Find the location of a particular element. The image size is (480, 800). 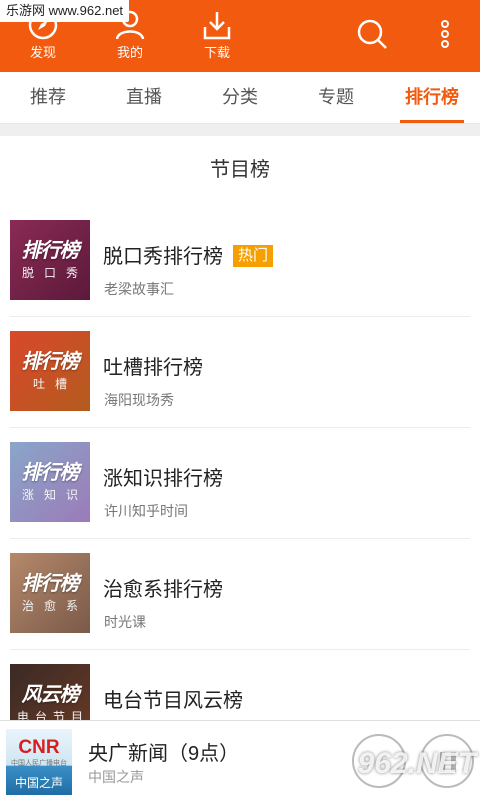

tab-topics: 专题 is located at coordinates (336, 97).